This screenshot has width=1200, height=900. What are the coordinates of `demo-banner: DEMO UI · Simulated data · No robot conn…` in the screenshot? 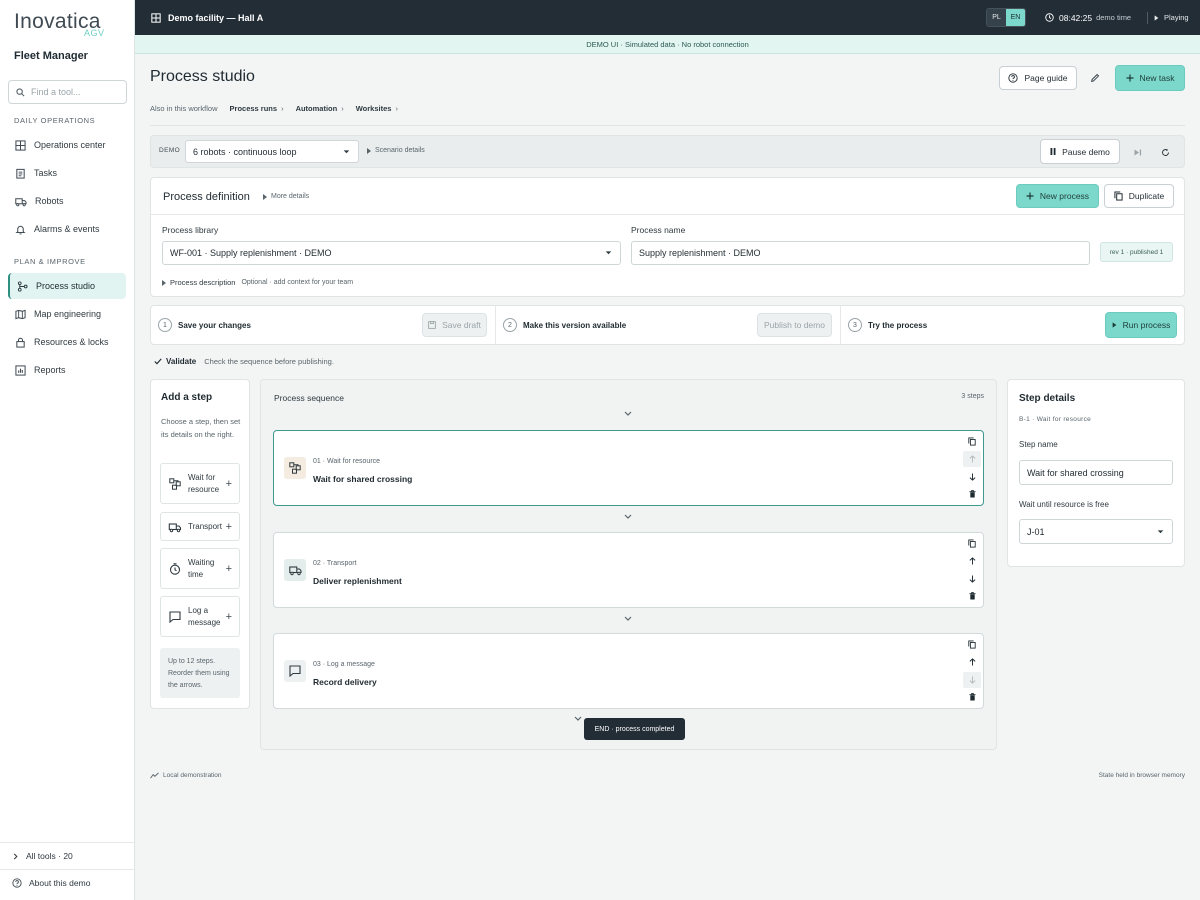 It's located at (667, 44).